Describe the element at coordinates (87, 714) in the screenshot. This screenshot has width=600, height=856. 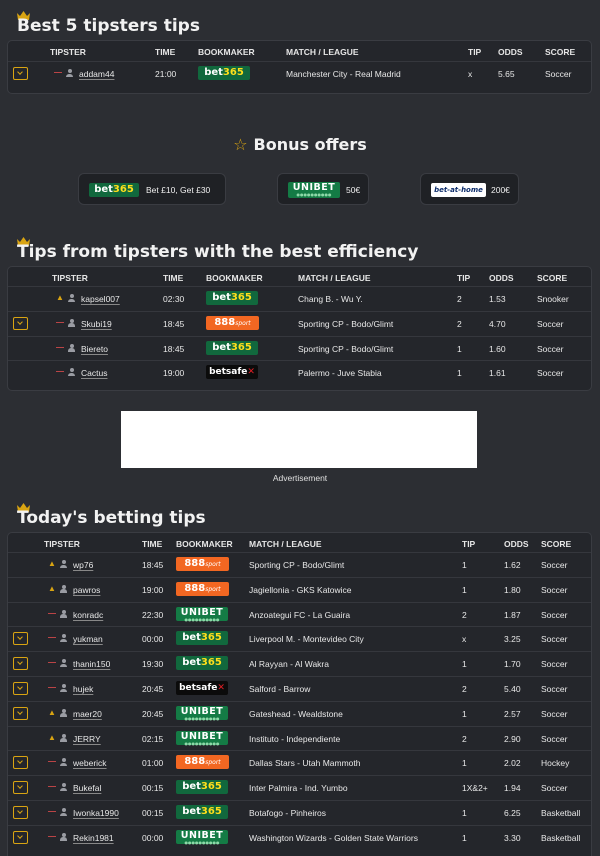
I see `tipster-link: maer20` at that location.